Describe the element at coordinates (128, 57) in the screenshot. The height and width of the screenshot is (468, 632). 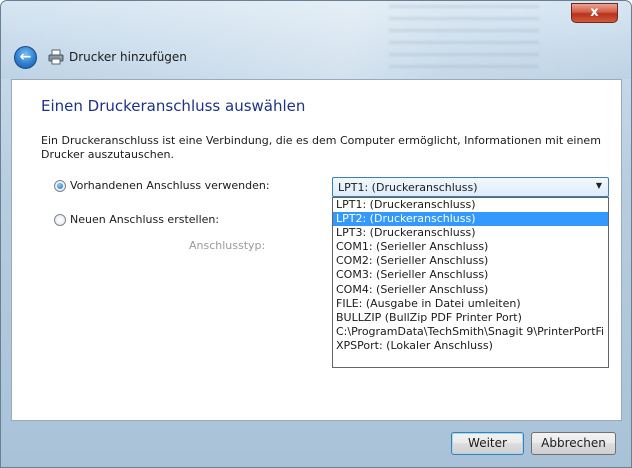
I see `window-title: Drucker hinzufügen` at that location.